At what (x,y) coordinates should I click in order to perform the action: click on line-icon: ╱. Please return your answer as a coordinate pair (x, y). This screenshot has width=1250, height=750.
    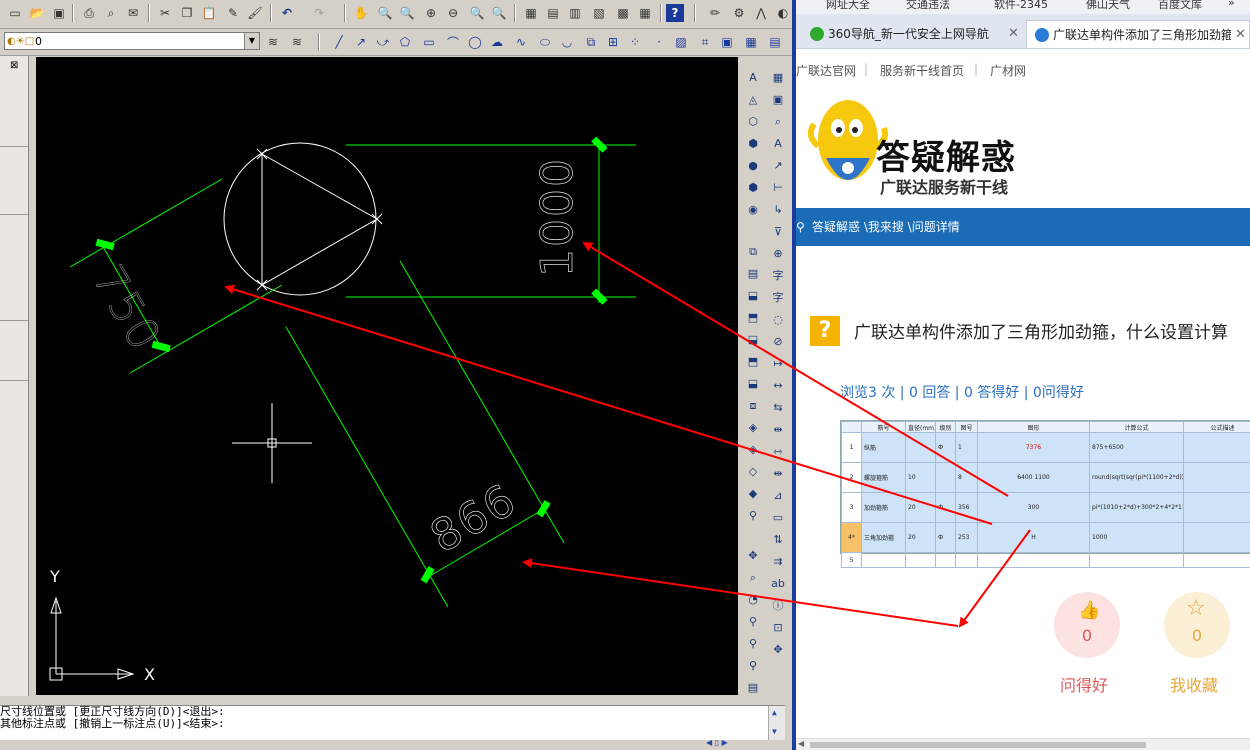
    Looking at the image, I should click on (339, 42).